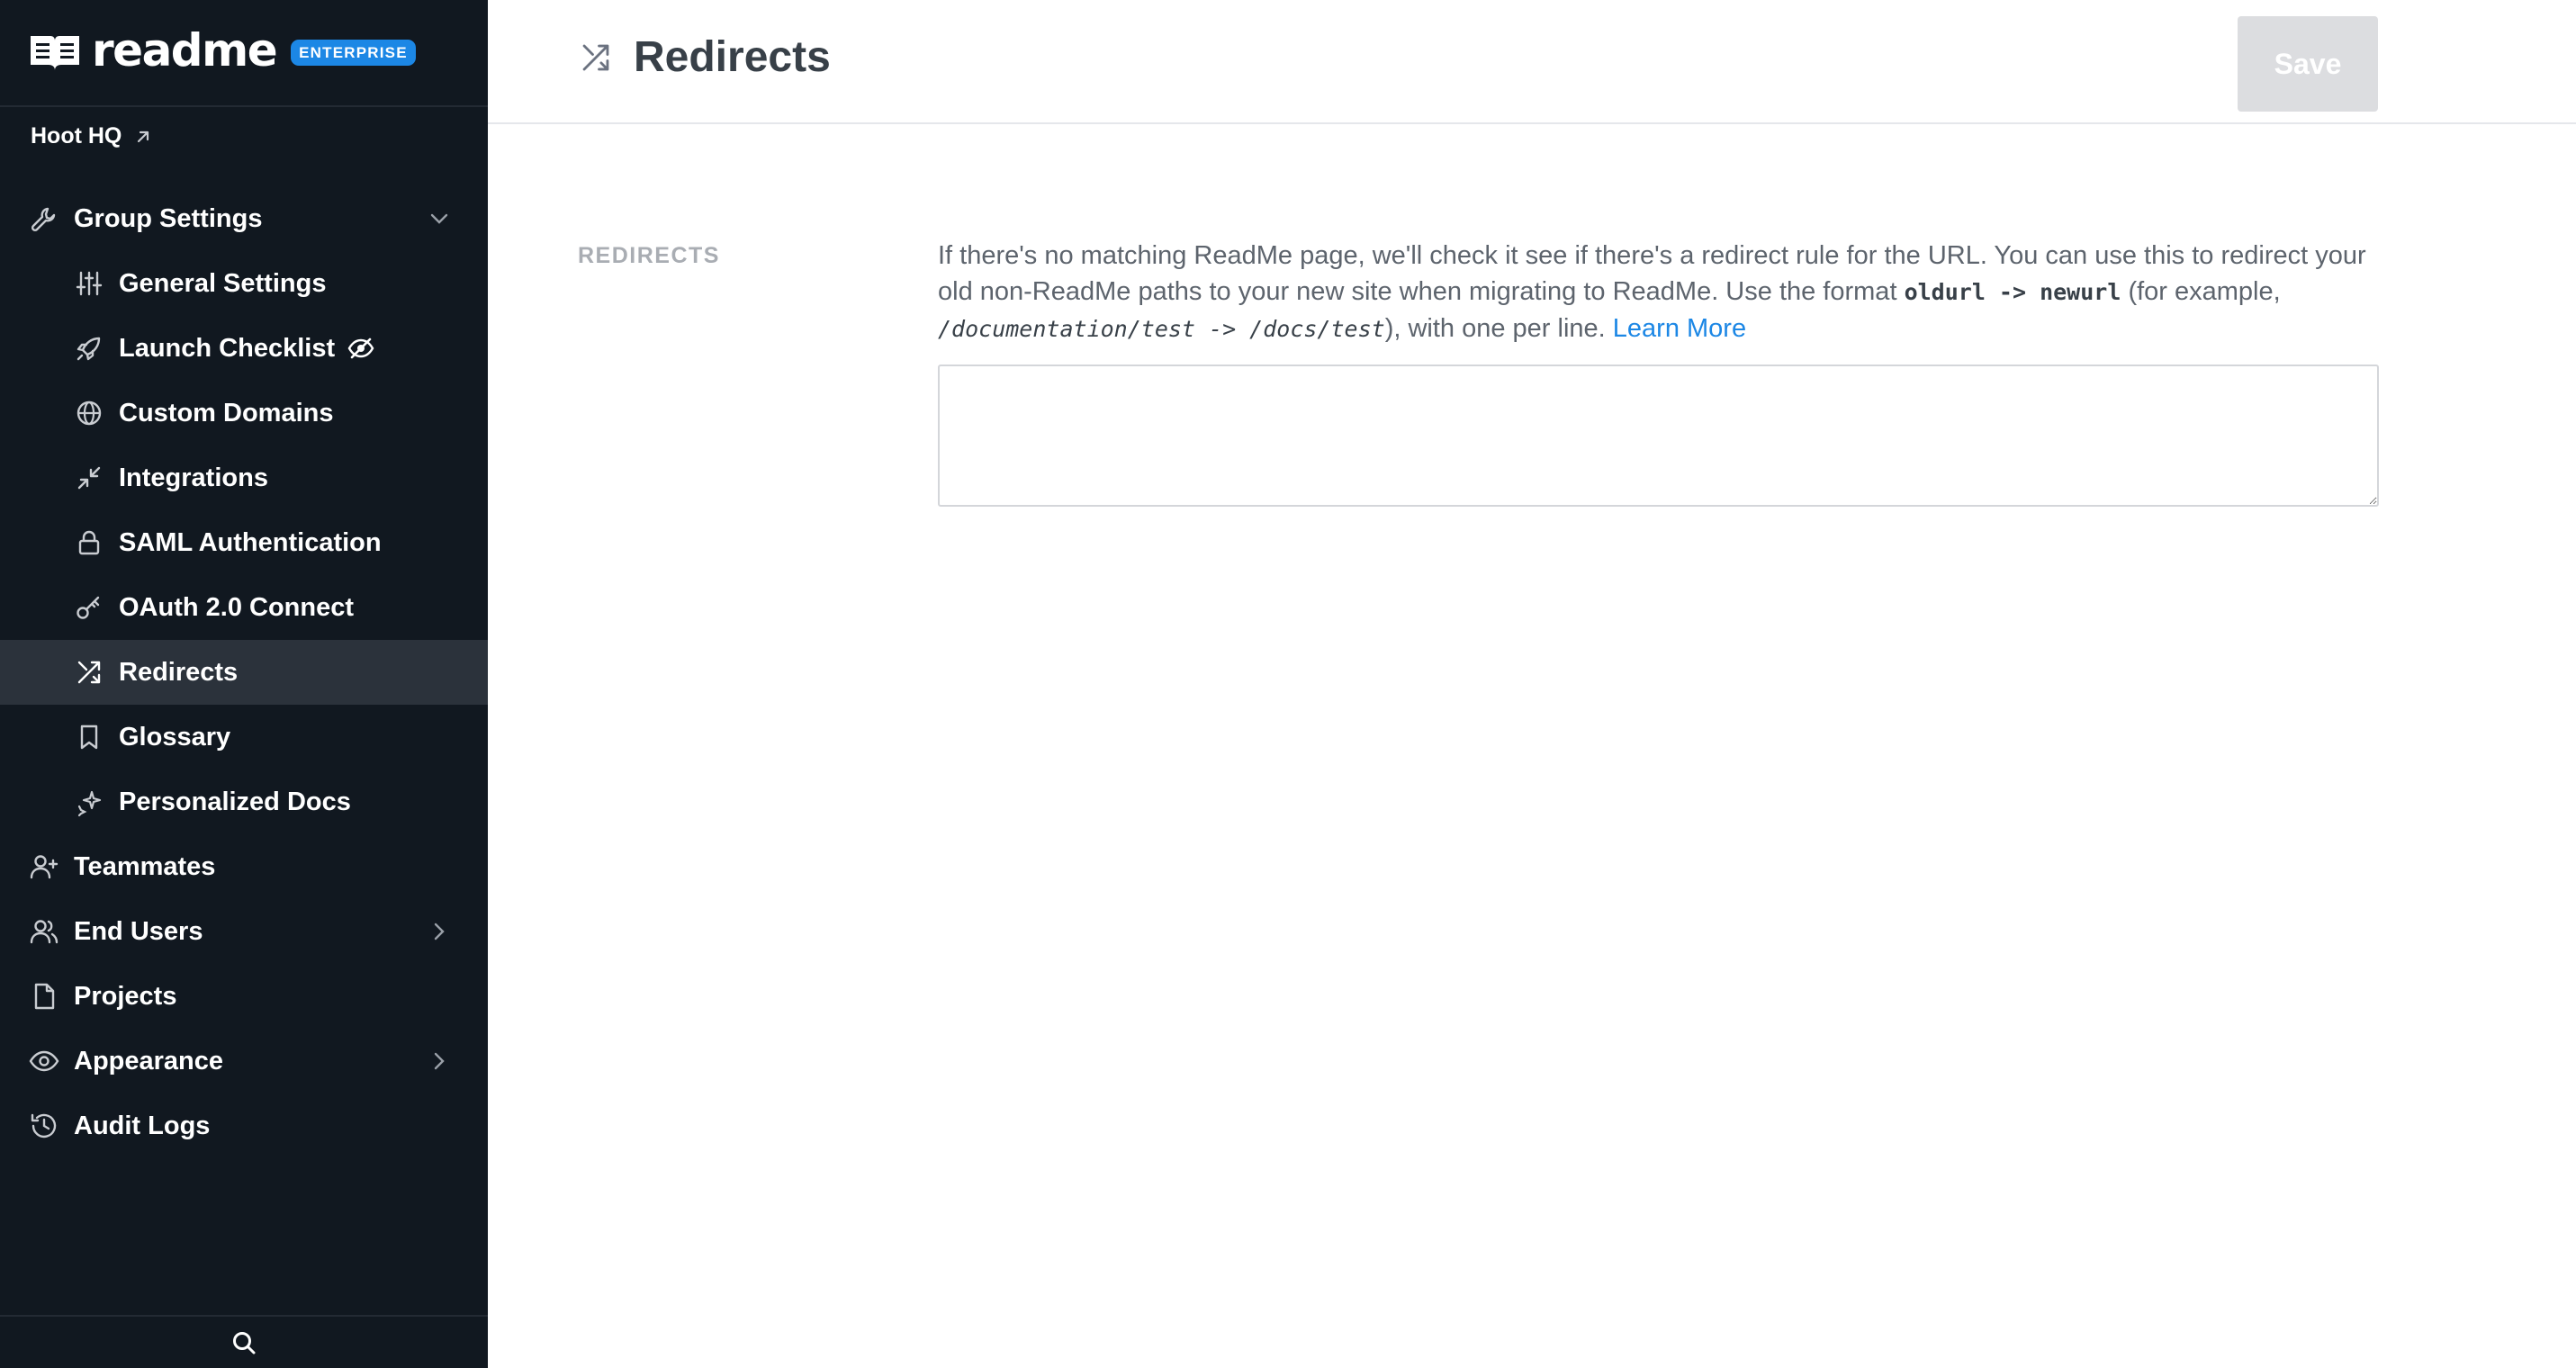  Describe the element at coordinates (185, 49) in the screenshot. I see `brand-name: readme` at that location.